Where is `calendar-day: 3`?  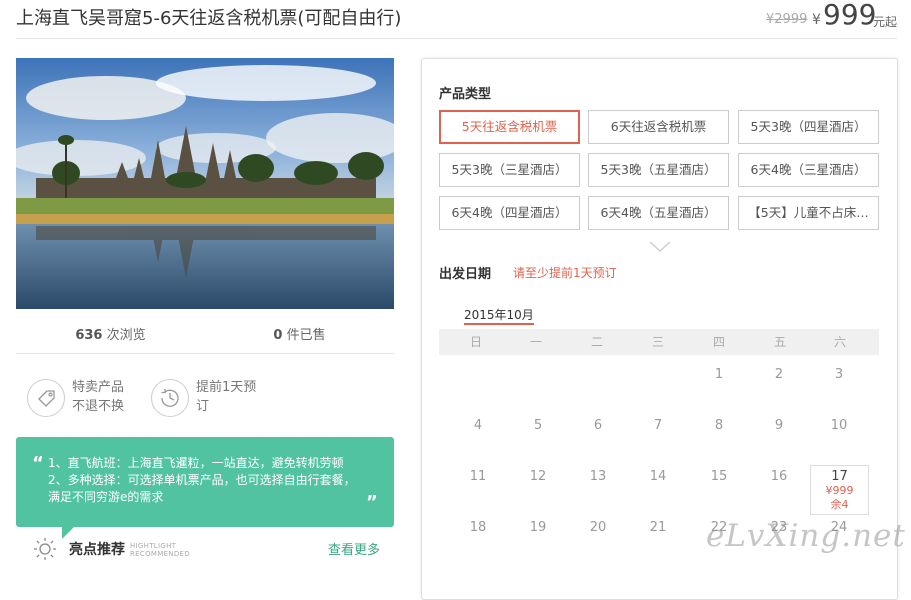
calendar-day: 3 is located at coordinates (839, 374).